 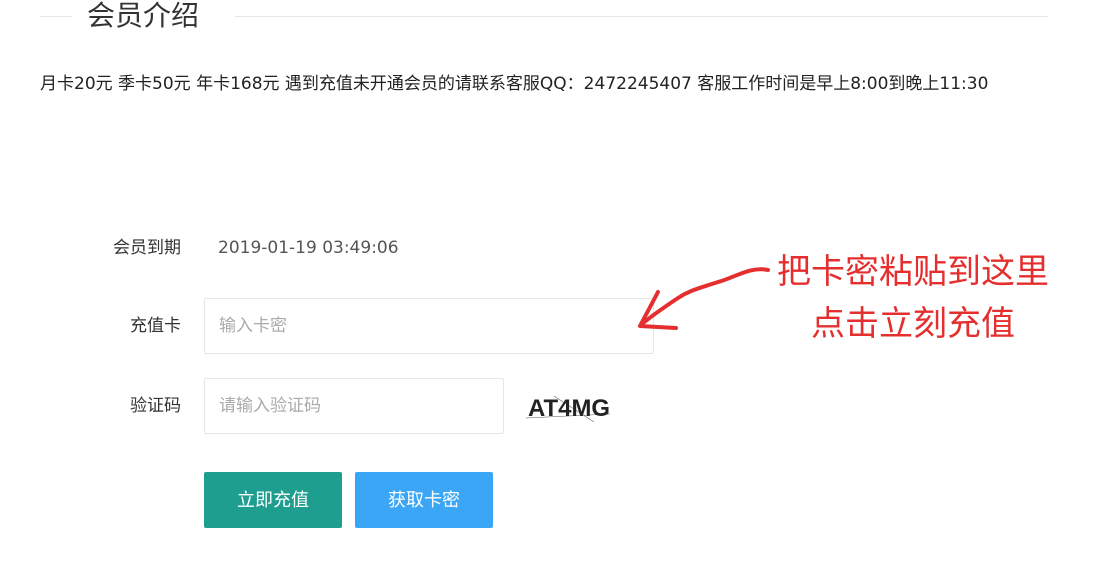 I want to click on card-code-input, so click(x=429, y=326).